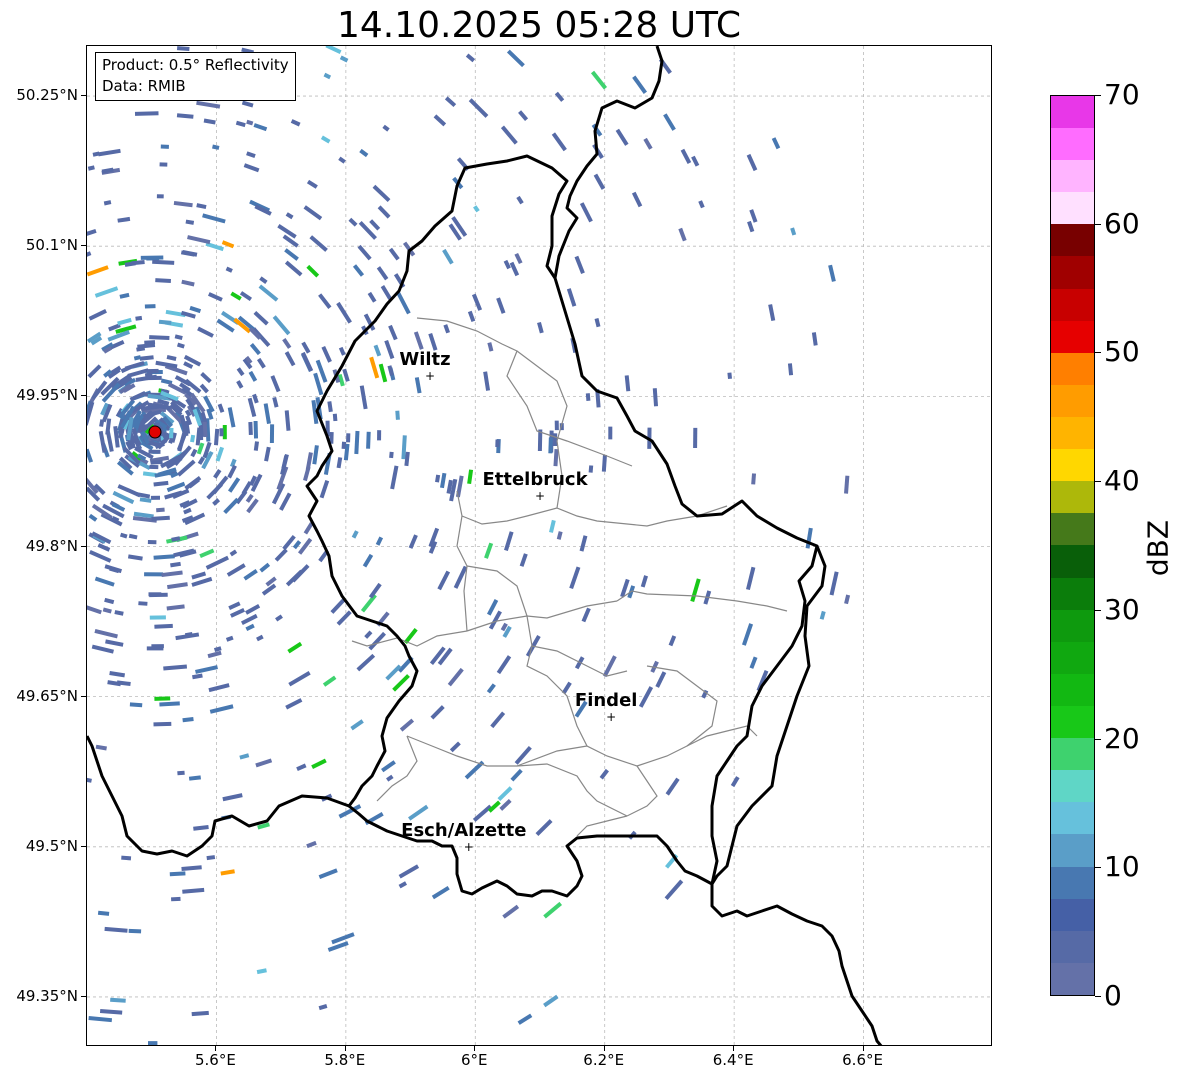  What do you see at coordinates (1098, 996) in the screenshot?
I see `colorbar-tick` at bounding box center [1098, 996].